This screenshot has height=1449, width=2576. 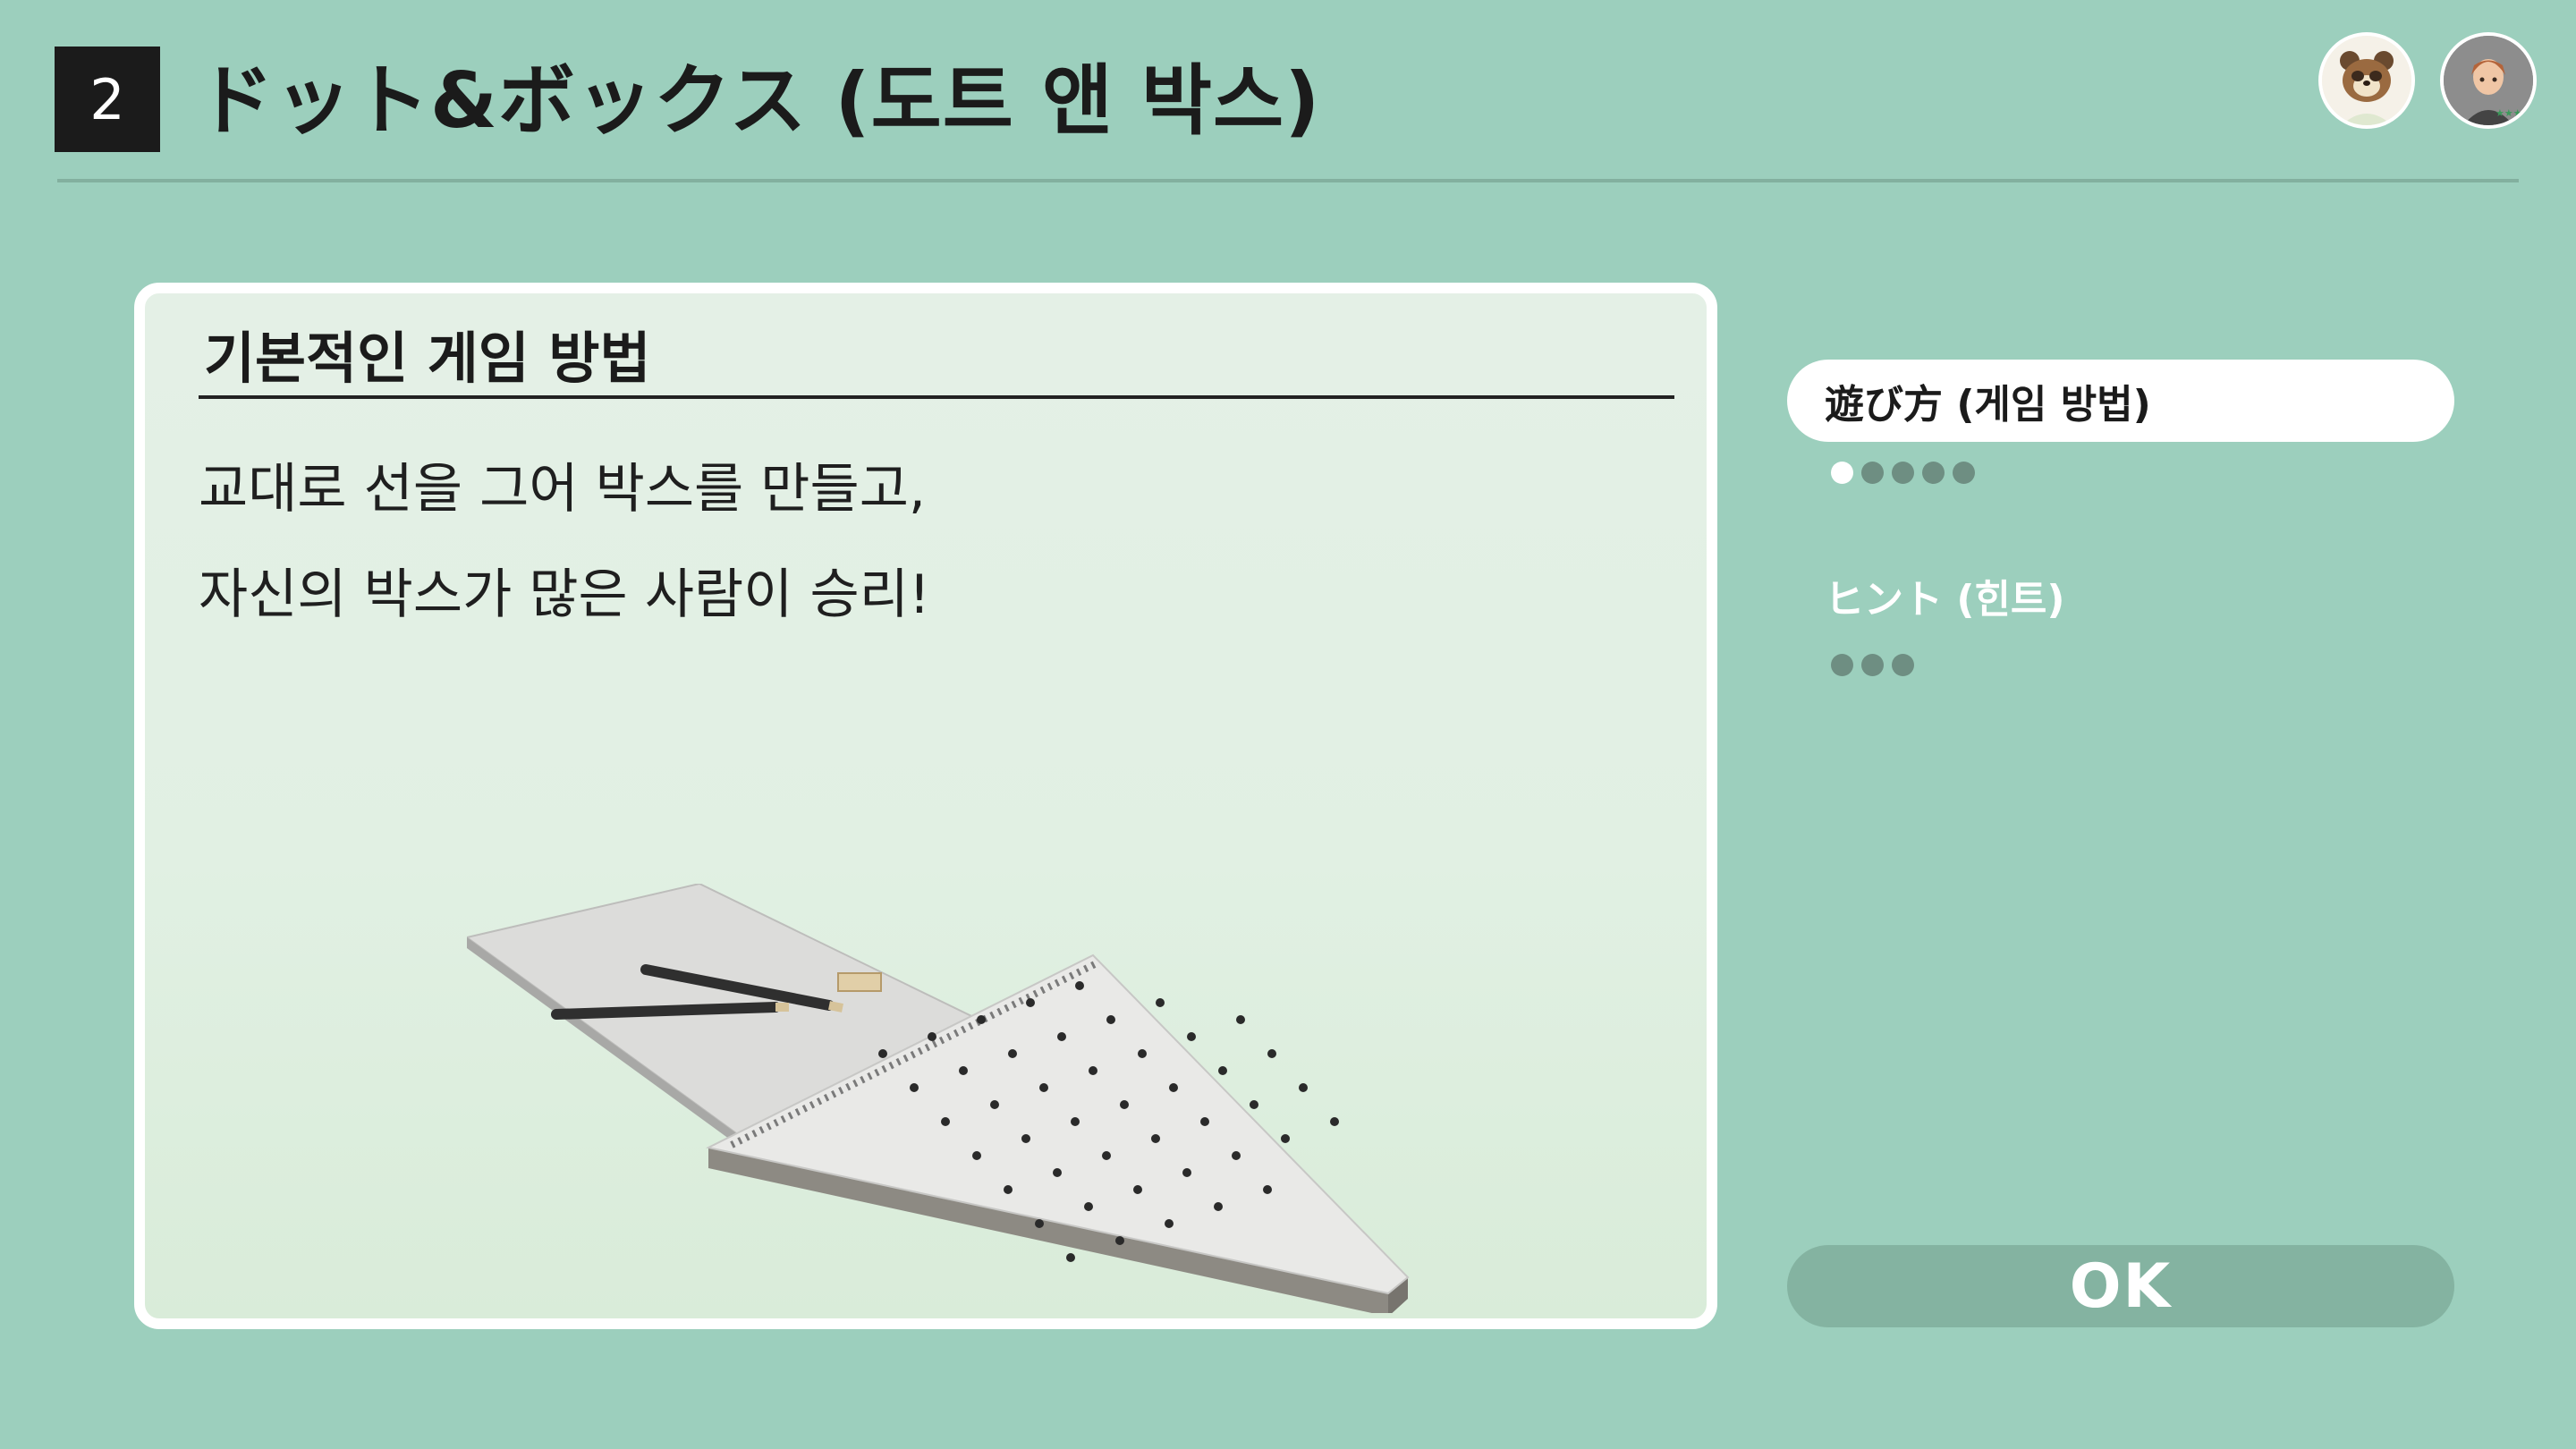 I want to click on notebook-pencils-eraser-illustration, so click(x=938, y=1098).